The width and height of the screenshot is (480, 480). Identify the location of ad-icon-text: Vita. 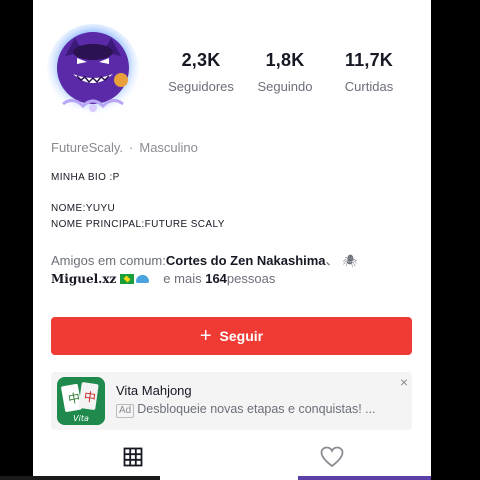
(81, 418).